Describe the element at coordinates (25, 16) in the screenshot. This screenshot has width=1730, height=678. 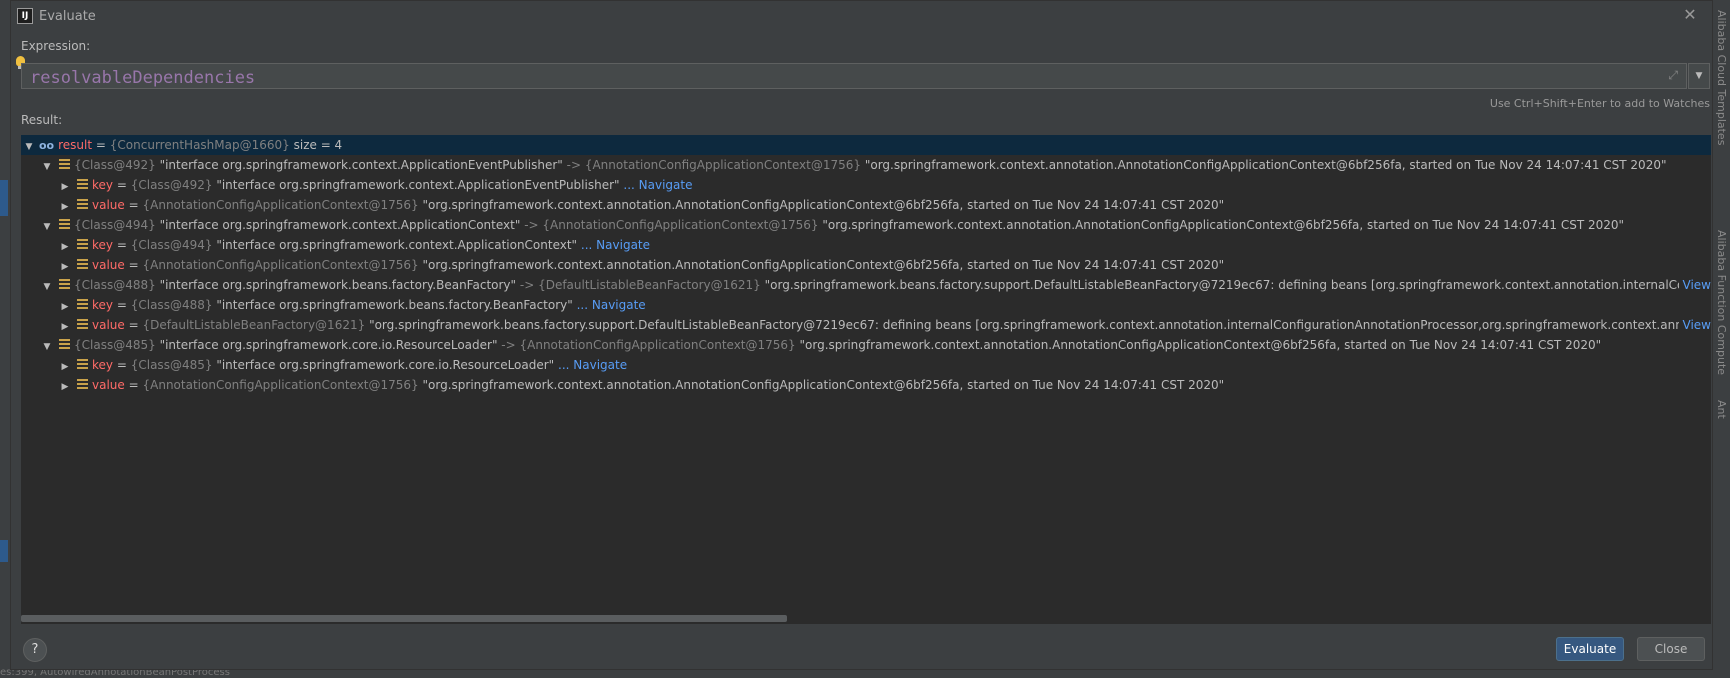
I see `intellij-idea-icon: IJ` at that location.